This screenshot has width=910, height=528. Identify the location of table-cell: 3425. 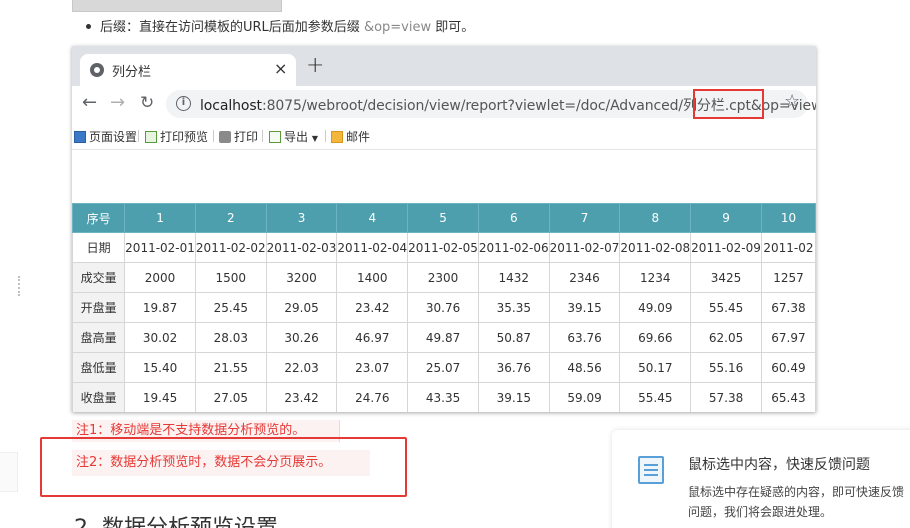
(726, 277).